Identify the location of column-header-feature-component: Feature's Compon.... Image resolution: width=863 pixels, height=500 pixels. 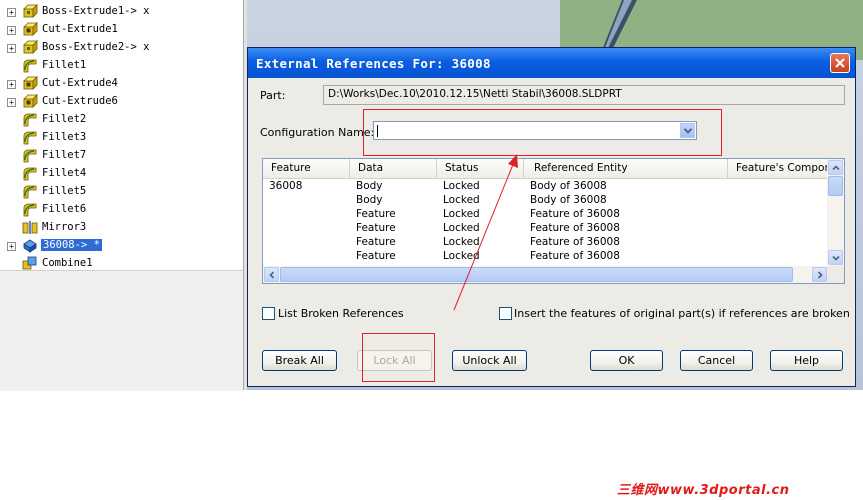
(778, 168).